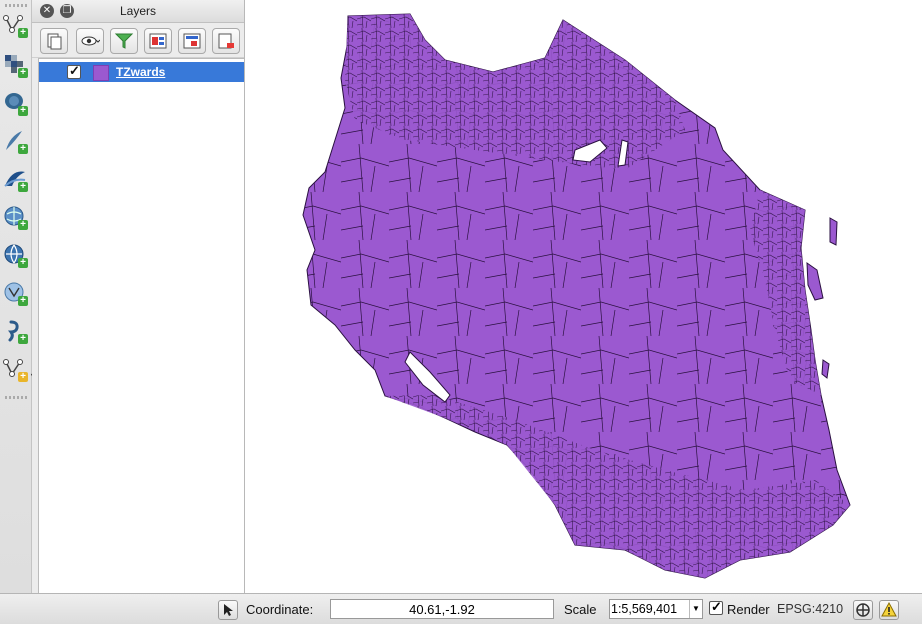 The height and width of the screenshot is (624, 922). I want to click on scale-value: 1:5,569,401, so click(644, 609).